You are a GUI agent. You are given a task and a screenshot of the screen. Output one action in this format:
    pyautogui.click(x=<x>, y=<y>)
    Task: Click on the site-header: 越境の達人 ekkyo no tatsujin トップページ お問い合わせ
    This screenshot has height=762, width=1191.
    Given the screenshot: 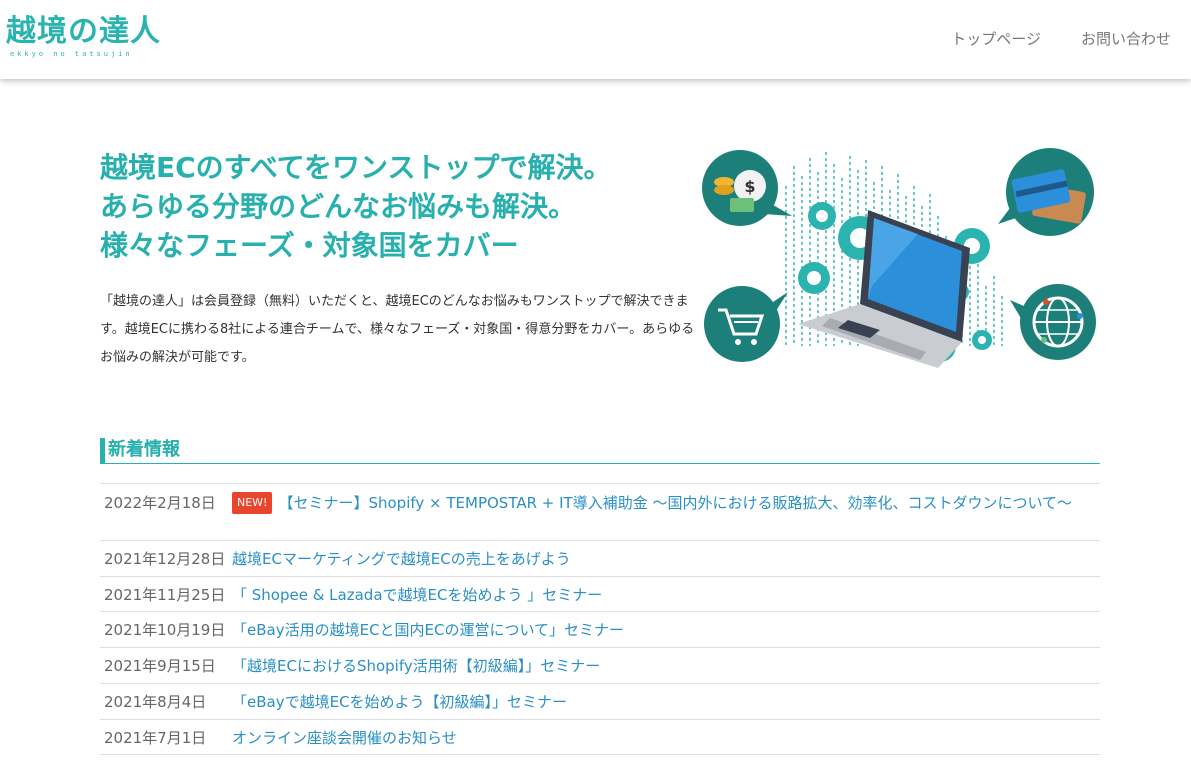 What is the action you would take?
    pyautogui.click(x=595, y=39)
    